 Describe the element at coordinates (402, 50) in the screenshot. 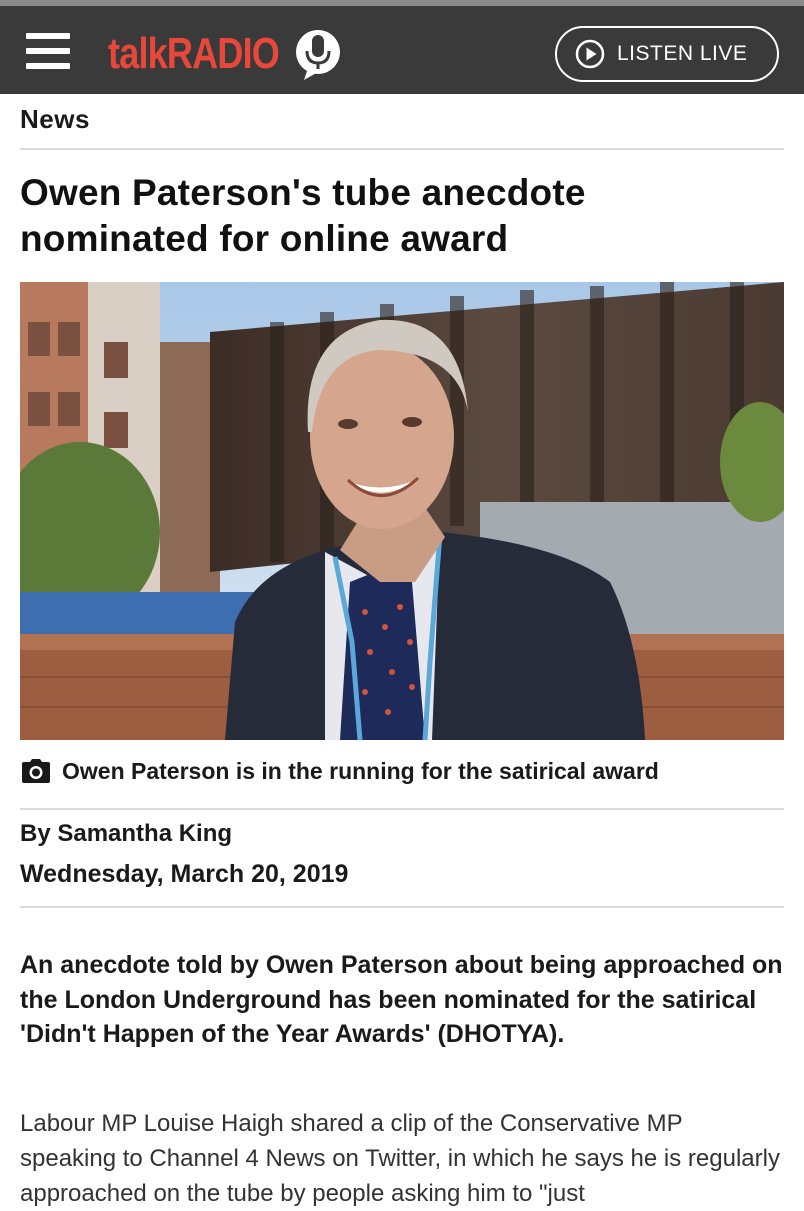

I see `site-header: talkRADIO LISTEN LIVE` at that location.